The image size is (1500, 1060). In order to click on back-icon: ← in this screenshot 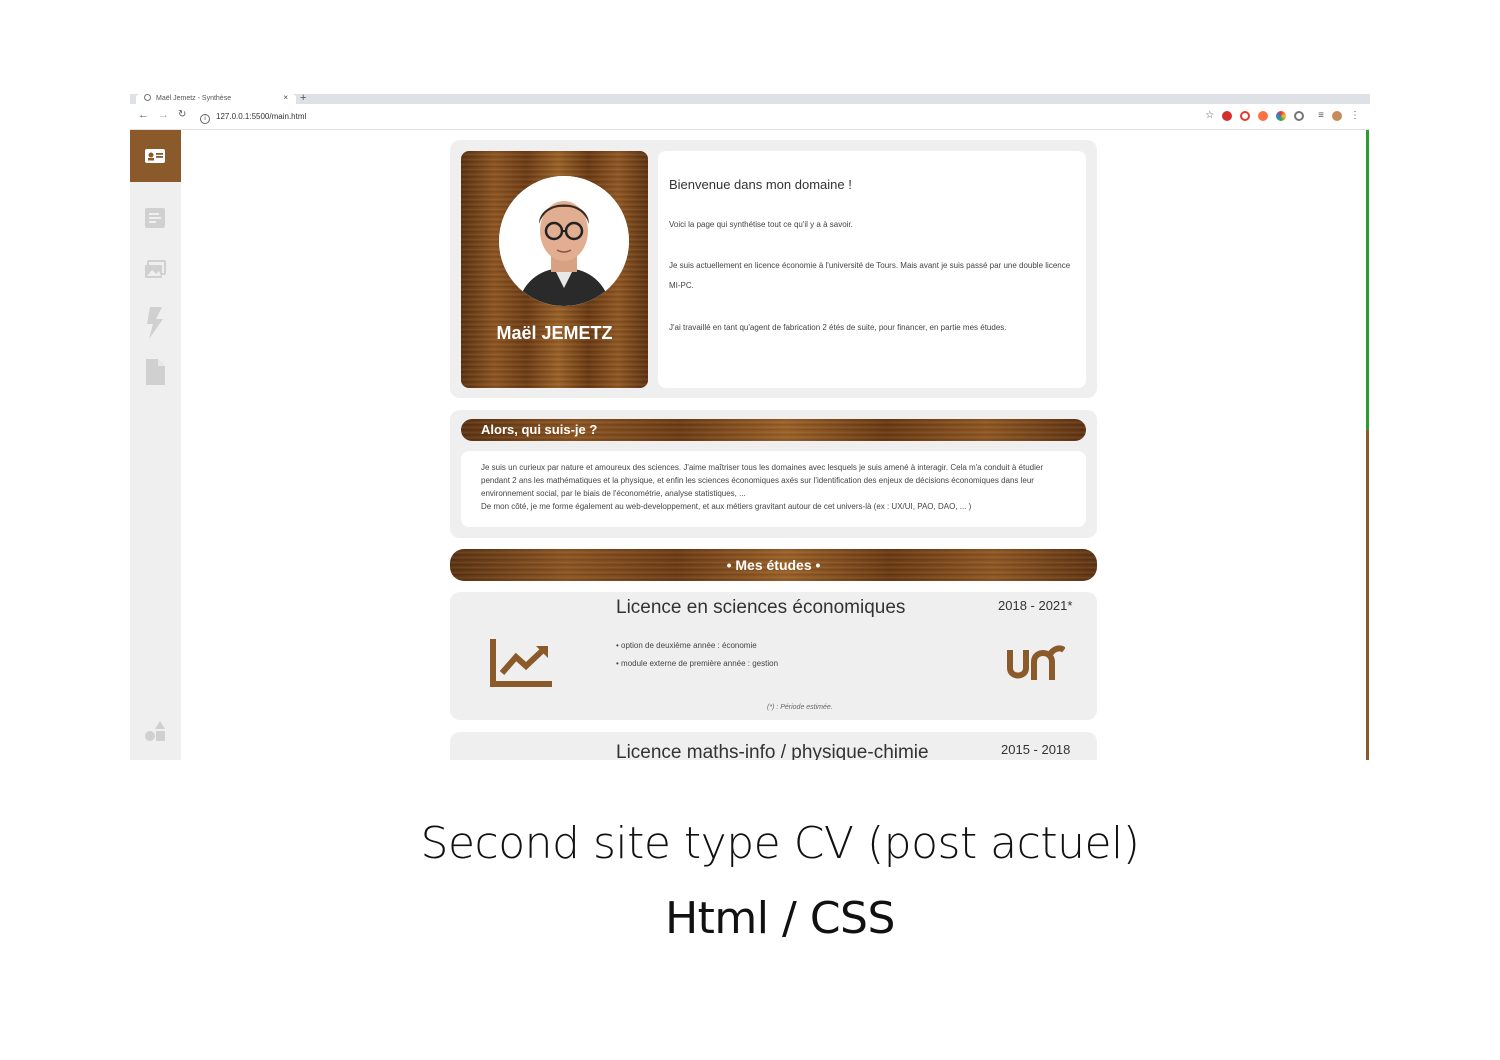, I will do `click(143, 115)`.